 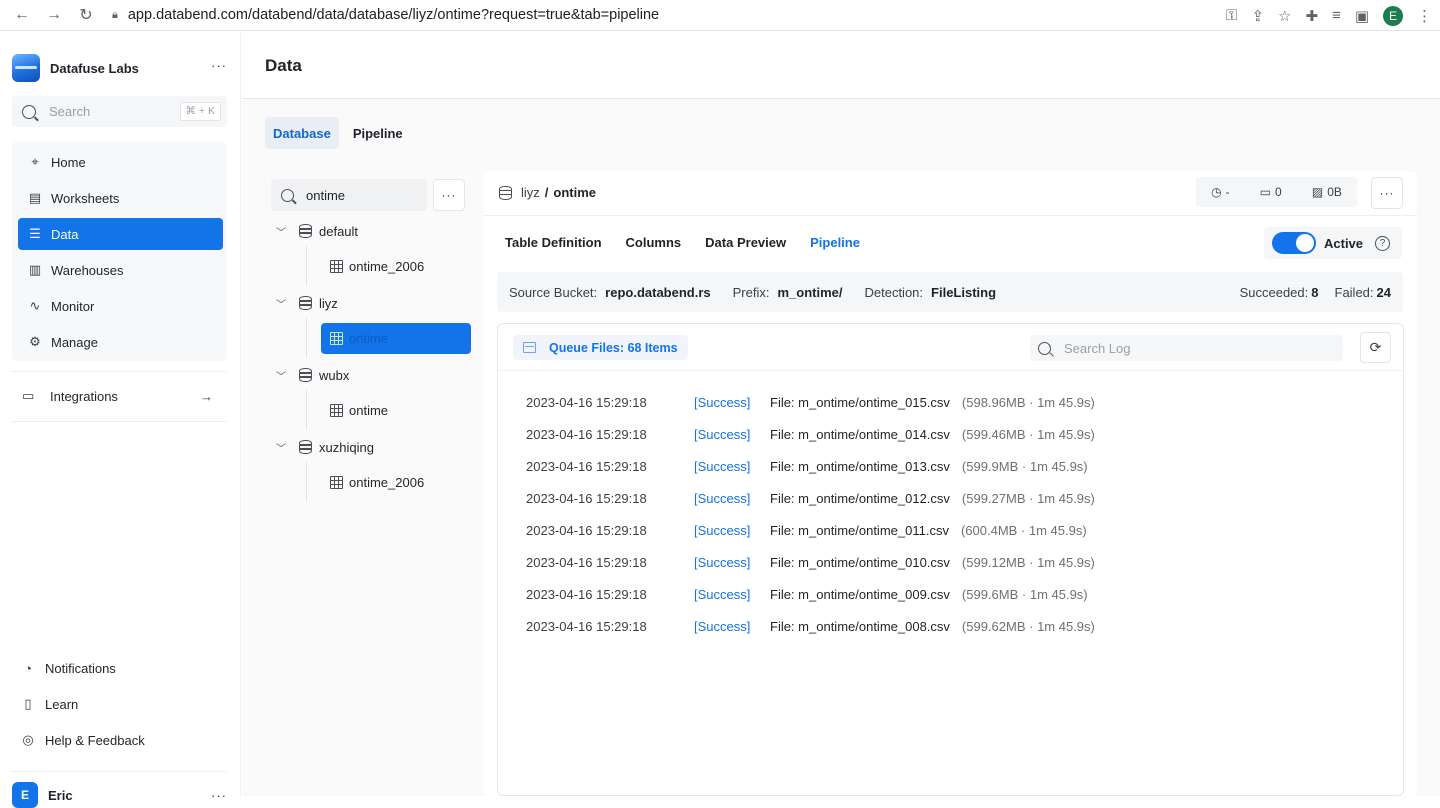 I want to click on card-more-button: ···, so click(x=1387, y=193).